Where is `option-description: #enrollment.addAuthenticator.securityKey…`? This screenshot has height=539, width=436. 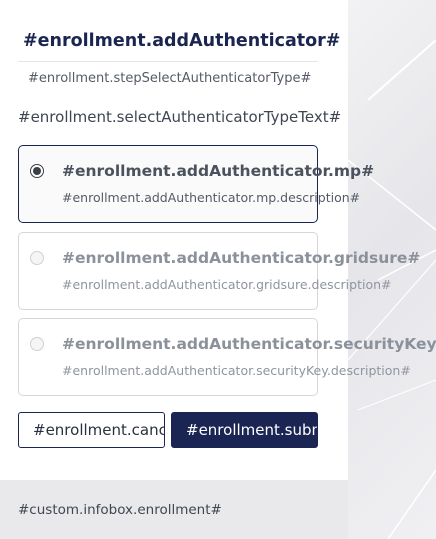
option-description: #enrollment.addAuthenticator.securityKey… is located at coordinates (236, 370).